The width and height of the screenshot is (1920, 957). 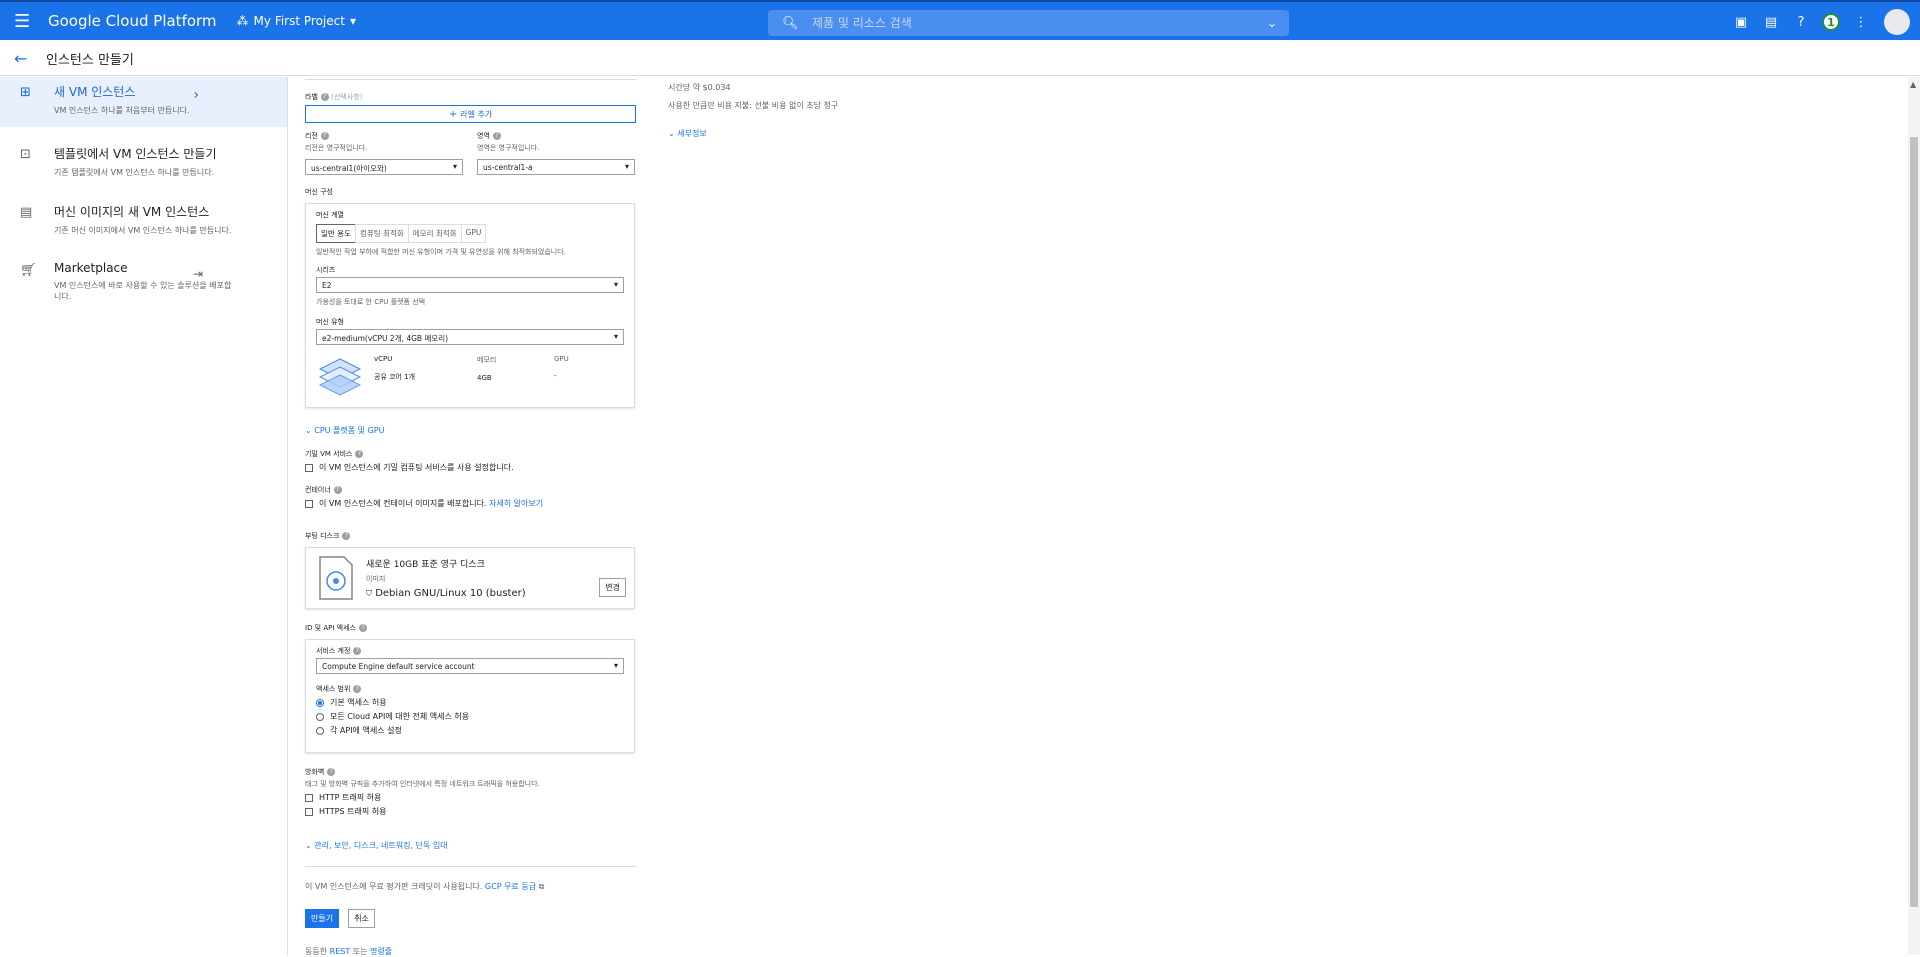 What do you see at coordinates (542, 886) in the screenshot?
I see `open-in-new-icon: ⧉` at bounding box center [542, 886].